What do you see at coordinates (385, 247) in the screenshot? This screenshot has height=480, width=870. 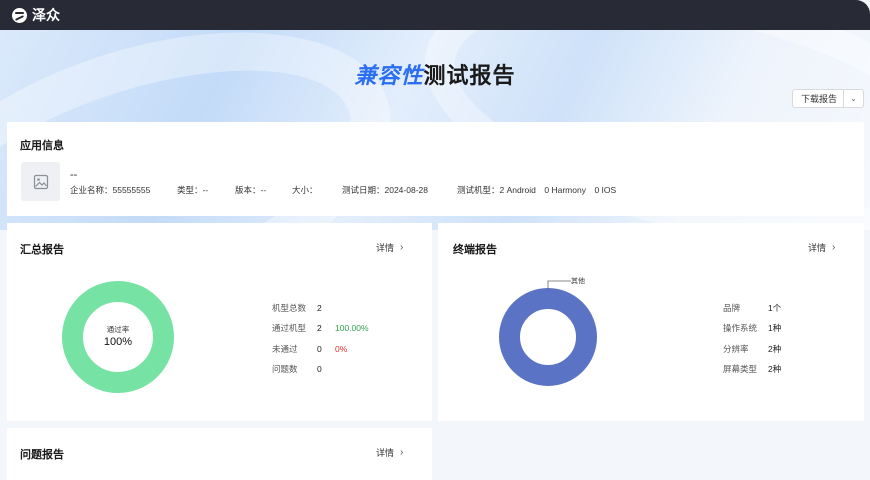 I see `summary-detail-label: 详情` at bounding box center [385, 247].